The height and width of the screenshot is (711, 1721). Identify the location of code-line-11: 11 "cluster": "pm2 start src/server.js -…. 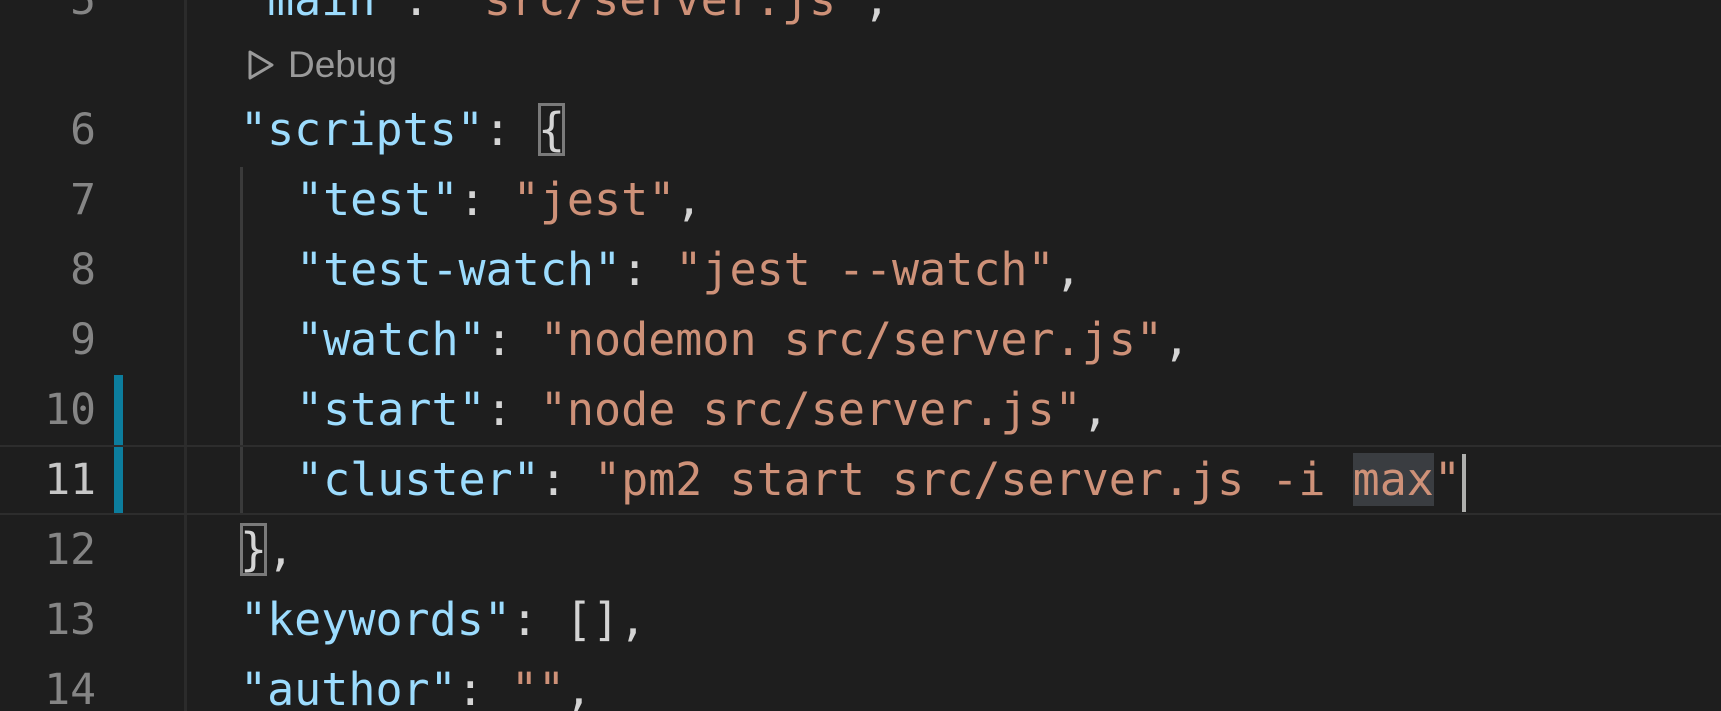
(860, 480).